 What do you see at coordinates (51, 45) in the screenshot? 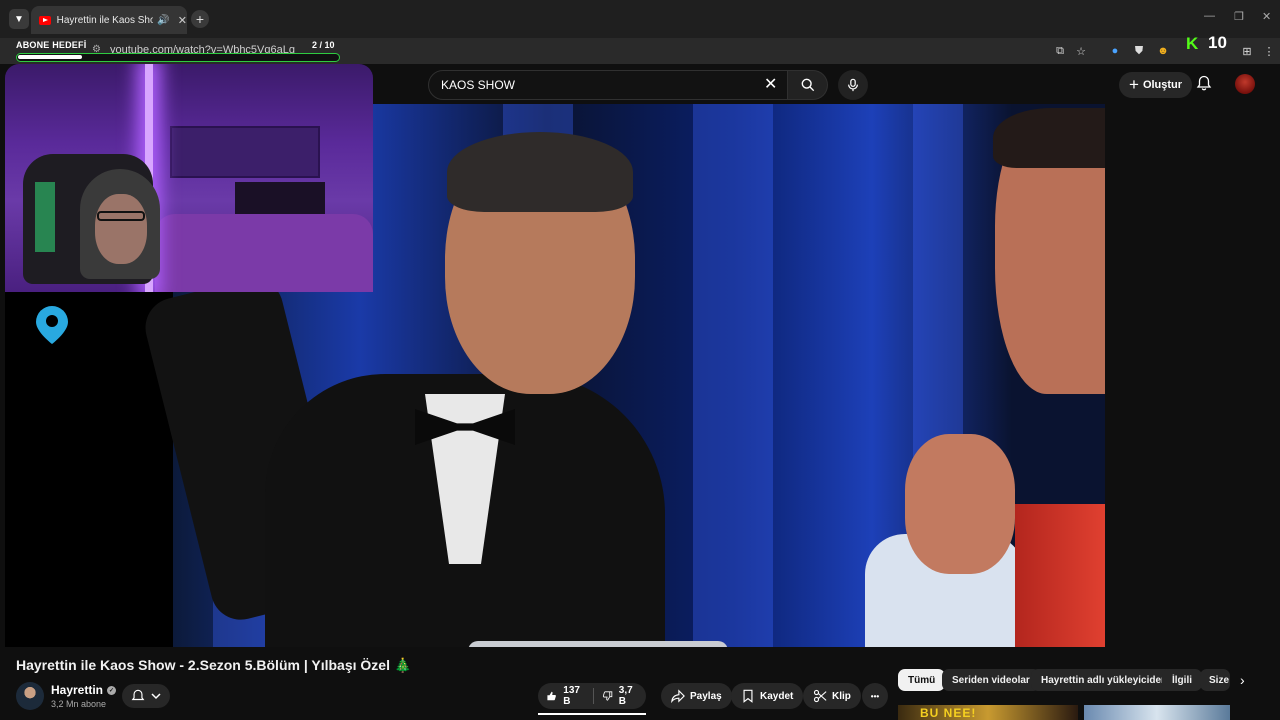
I see `subscriber-goal-label: ABONE HEDEFİ` at bounding box center [51, 45].